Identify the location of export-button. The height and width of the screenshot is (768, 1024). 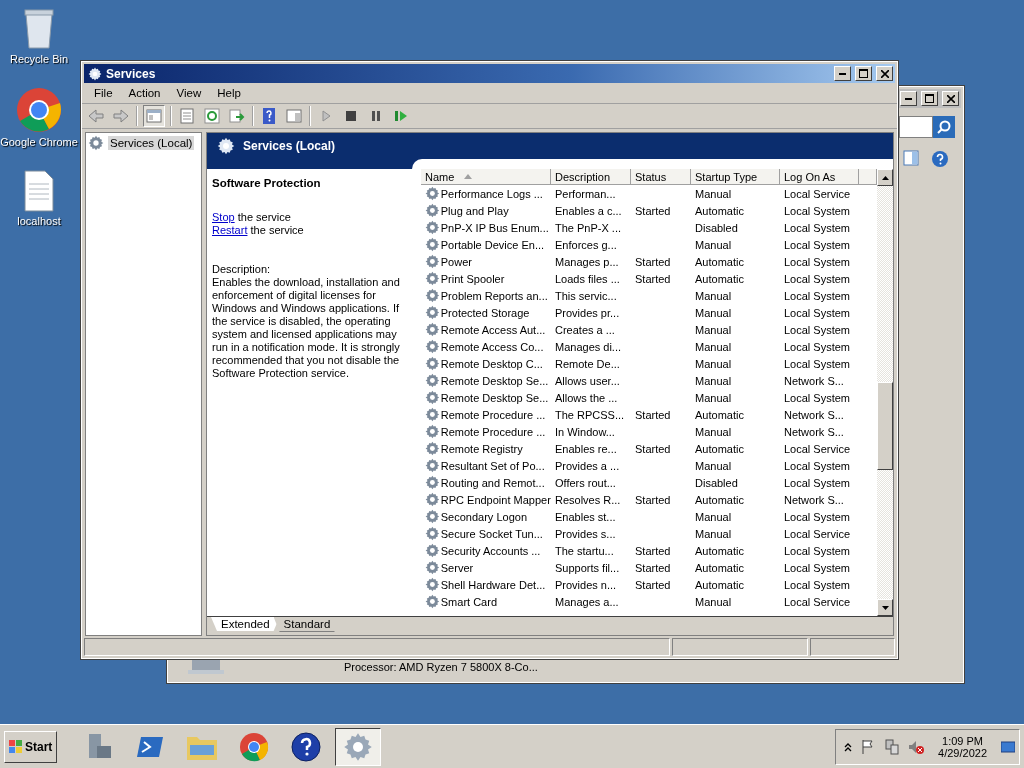
(237, 116).